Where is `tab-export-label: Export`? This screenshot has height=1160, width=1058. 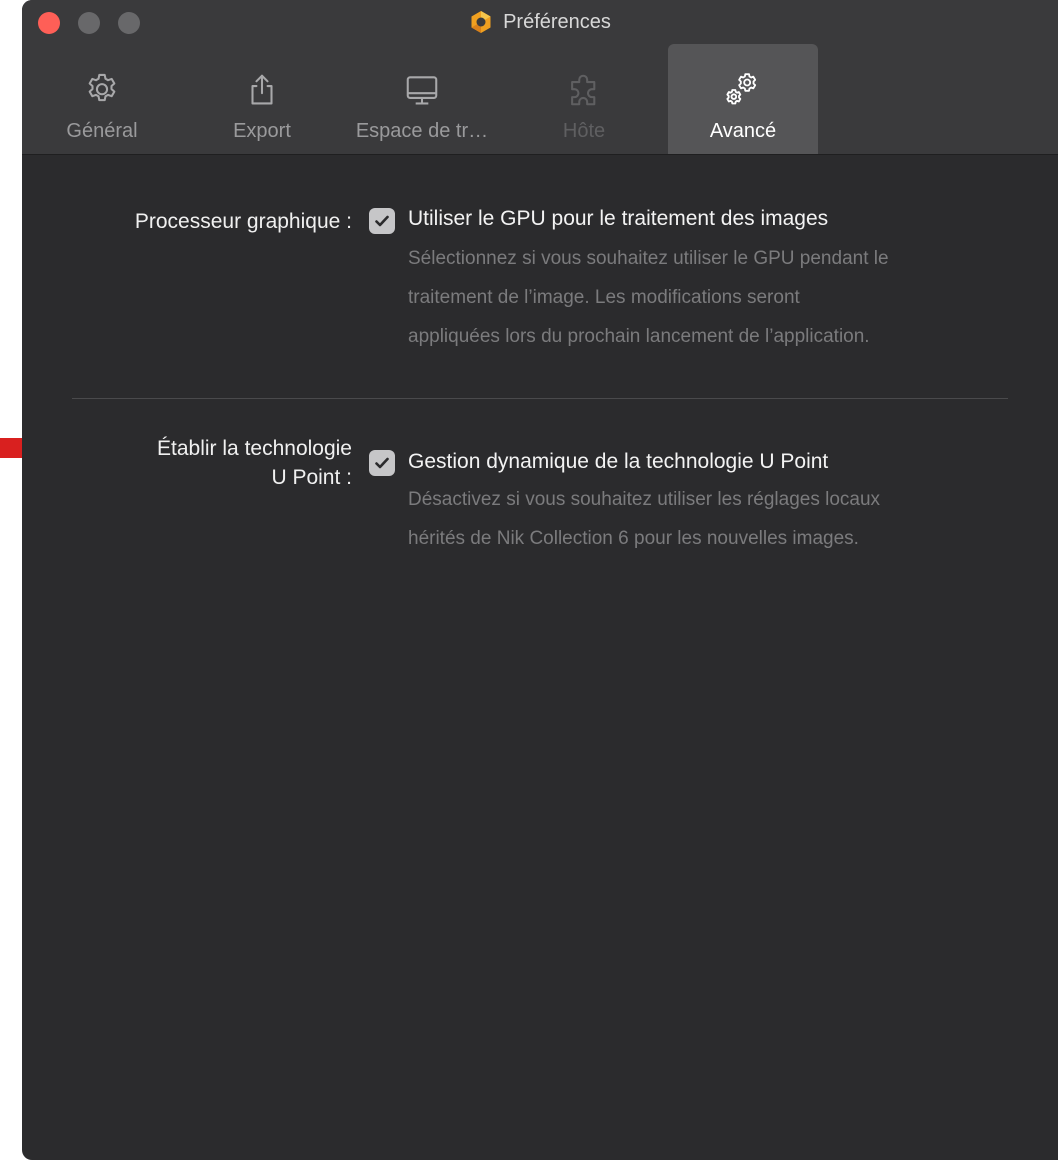 tab-export-label: Export is located at coordinates (262, 131).